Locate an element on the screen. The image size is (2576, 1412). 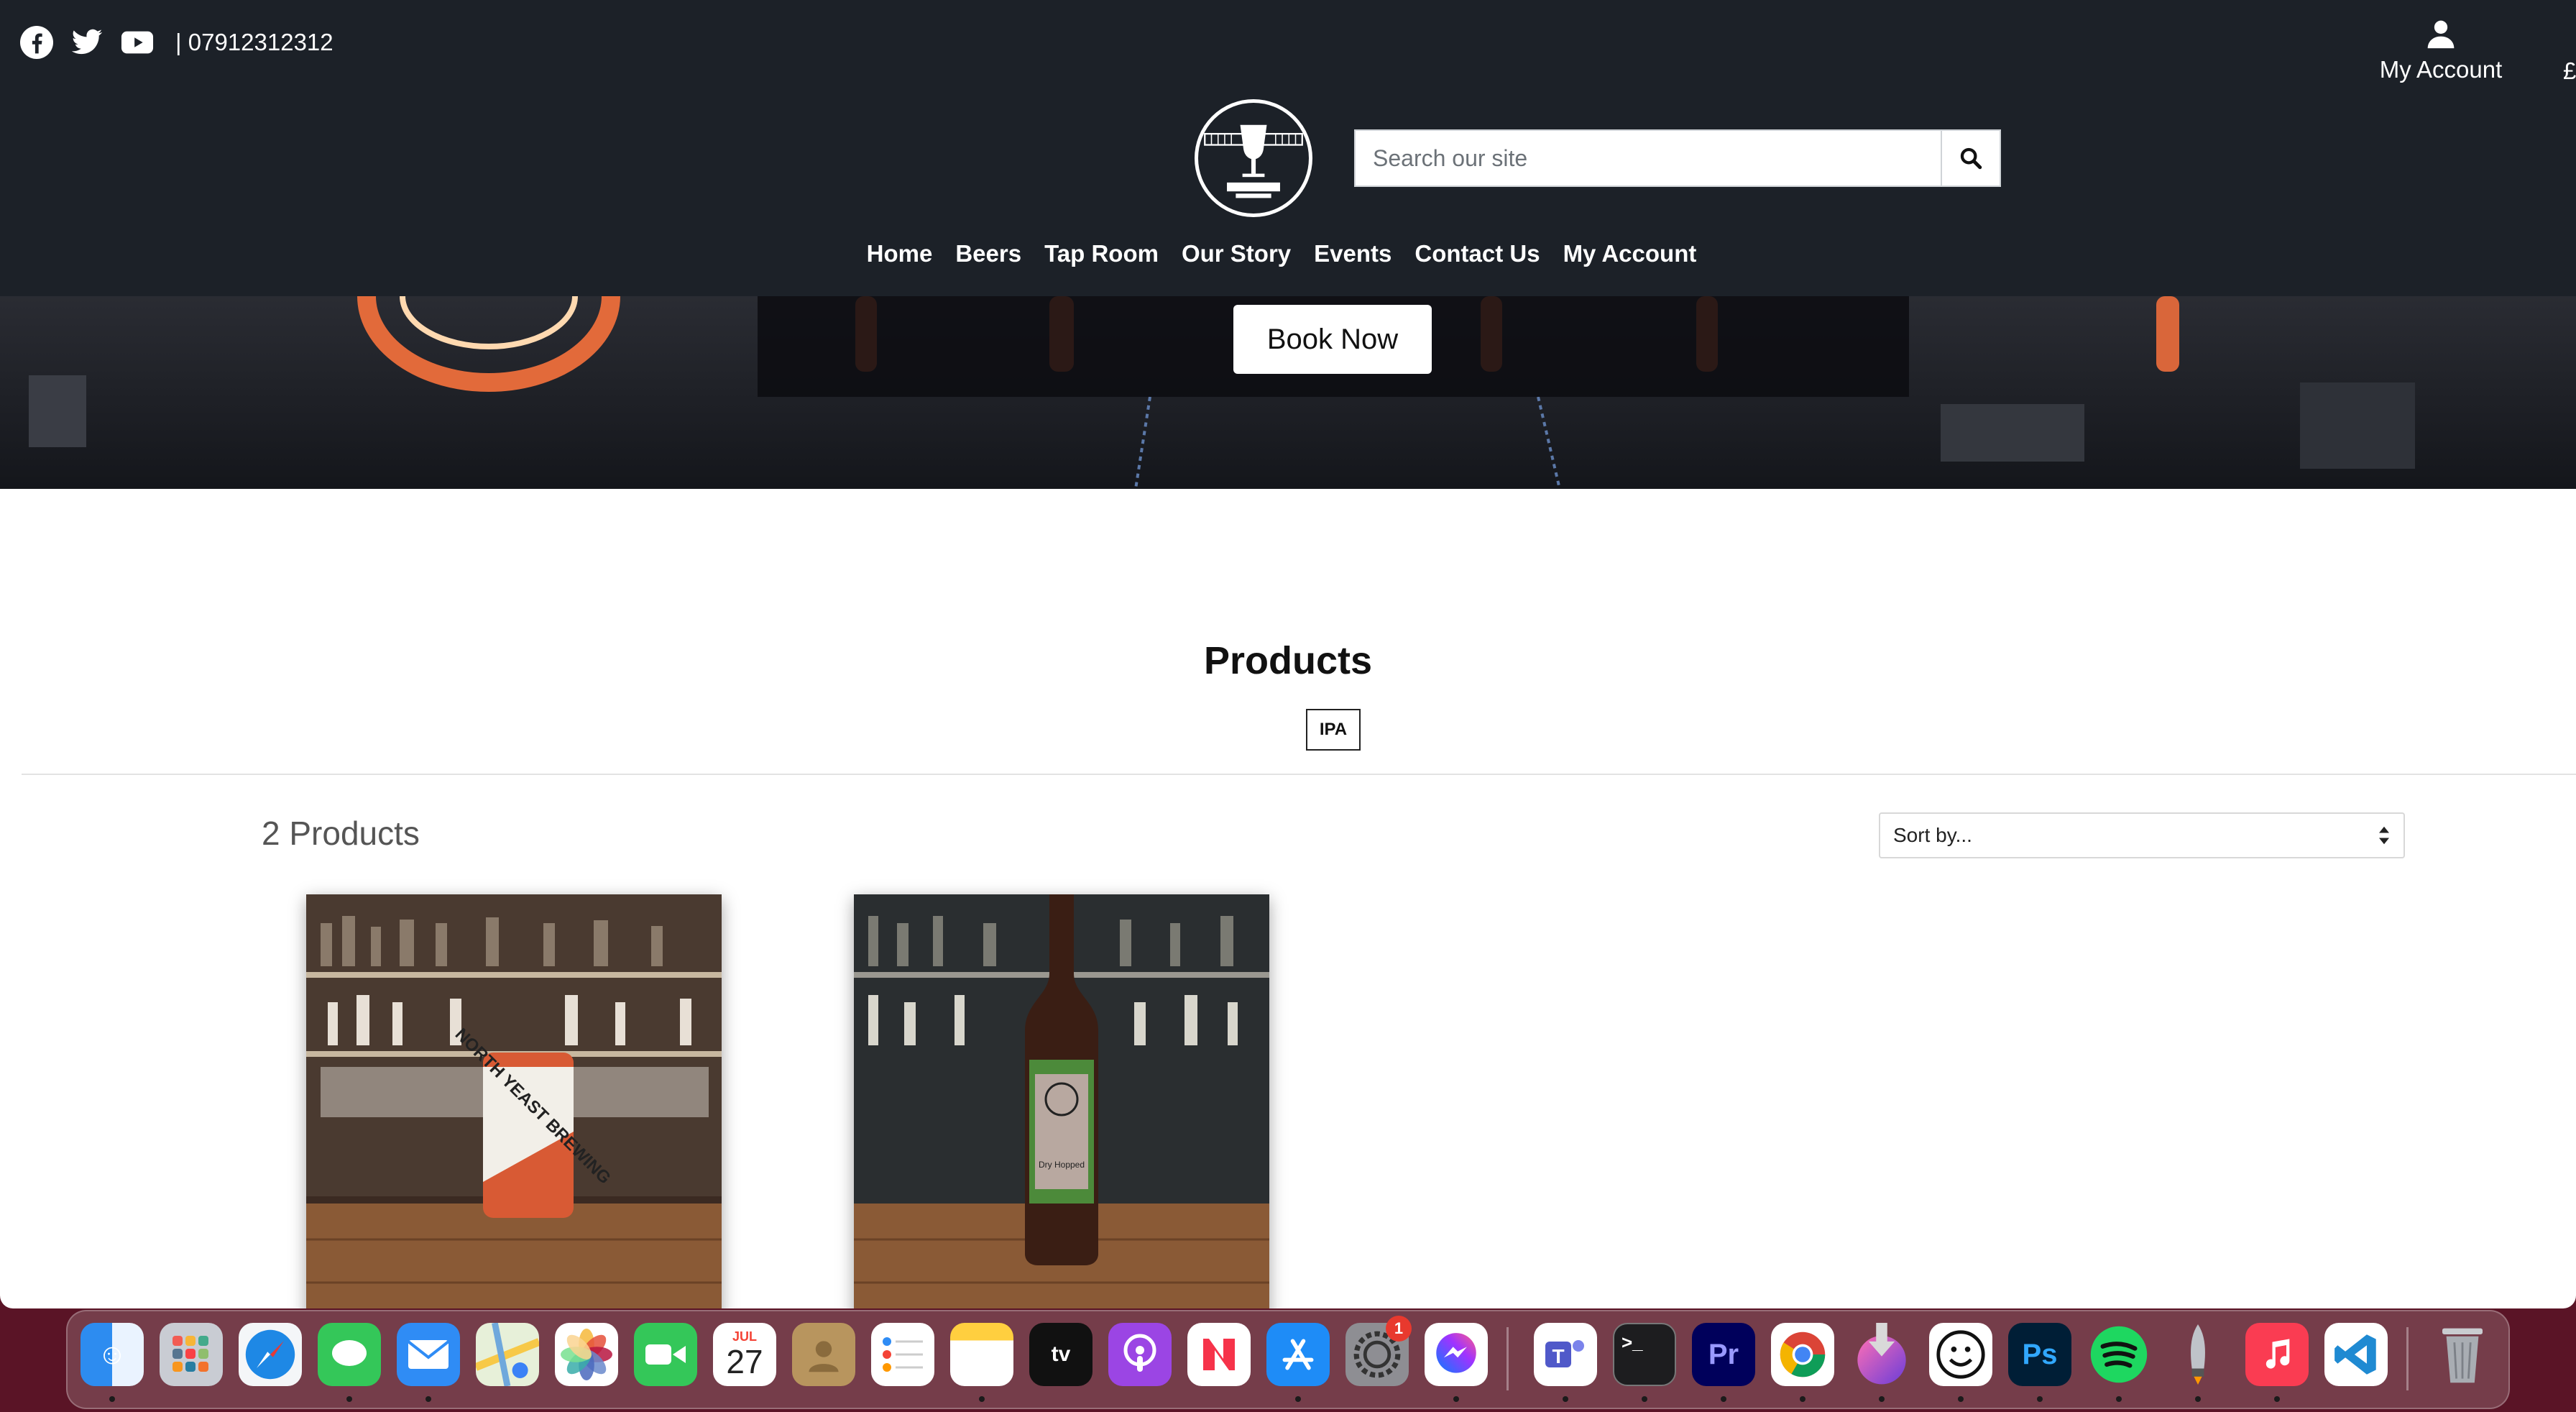
facebook-icon is located at coordinates (36, 42).